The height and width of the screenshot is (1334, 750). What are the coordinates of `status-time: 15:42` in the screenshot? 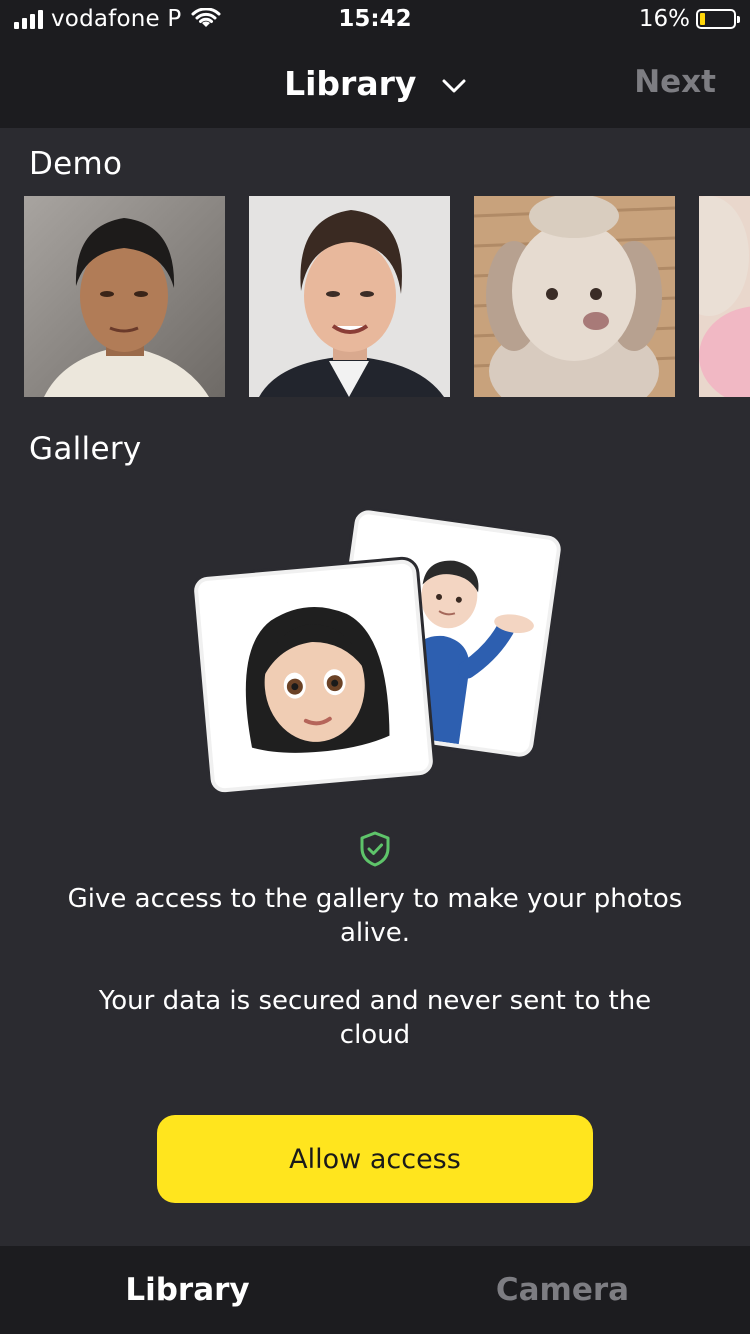 It's located at (375, 19).